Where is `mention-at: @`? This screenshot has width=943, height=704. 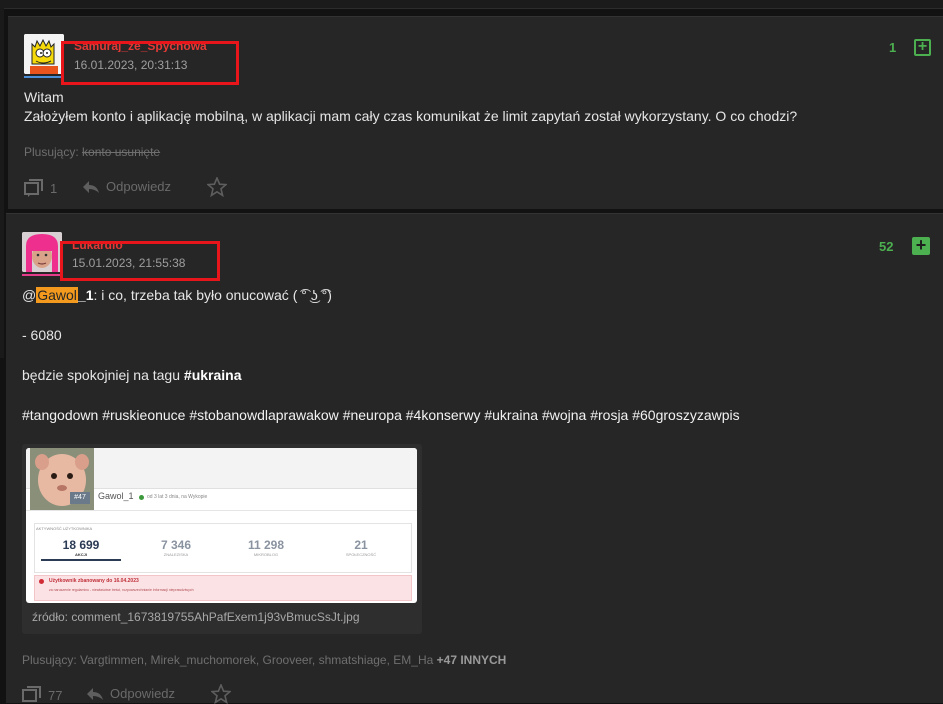 mention-at: @ is located at coordinates (29, 295).